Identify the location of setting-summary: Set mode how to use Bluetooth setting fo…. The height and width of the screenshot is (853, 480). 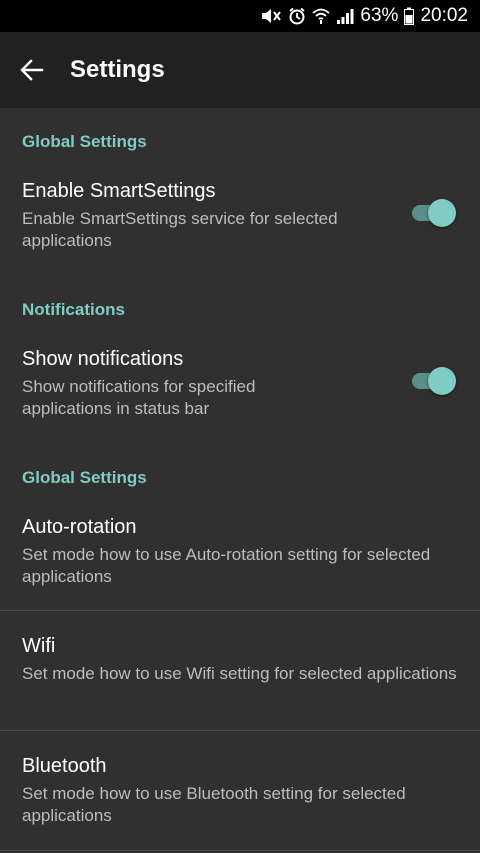
(214, 804).